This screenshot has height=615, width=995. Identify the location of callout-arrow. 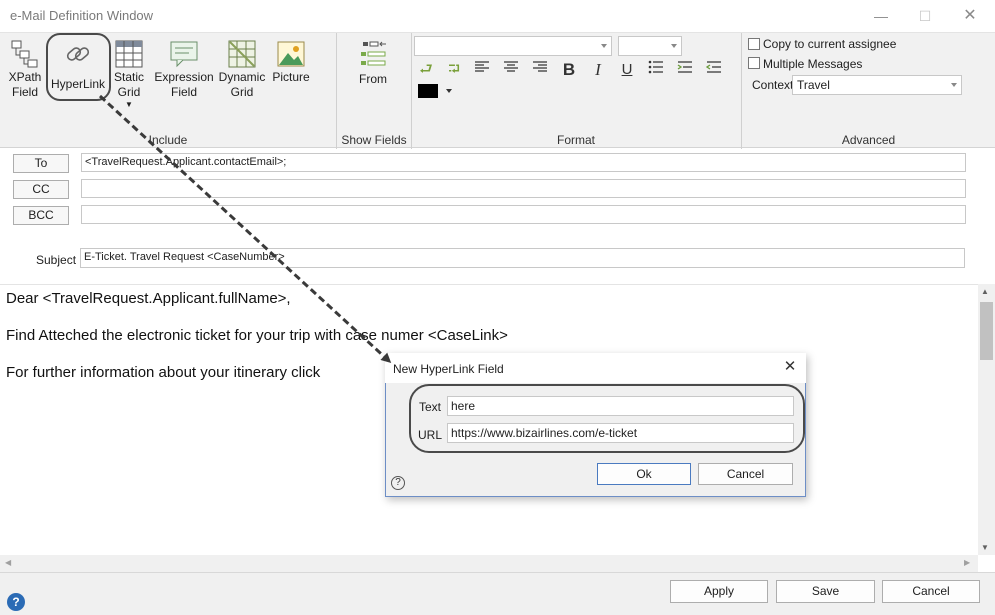
(245, 229).